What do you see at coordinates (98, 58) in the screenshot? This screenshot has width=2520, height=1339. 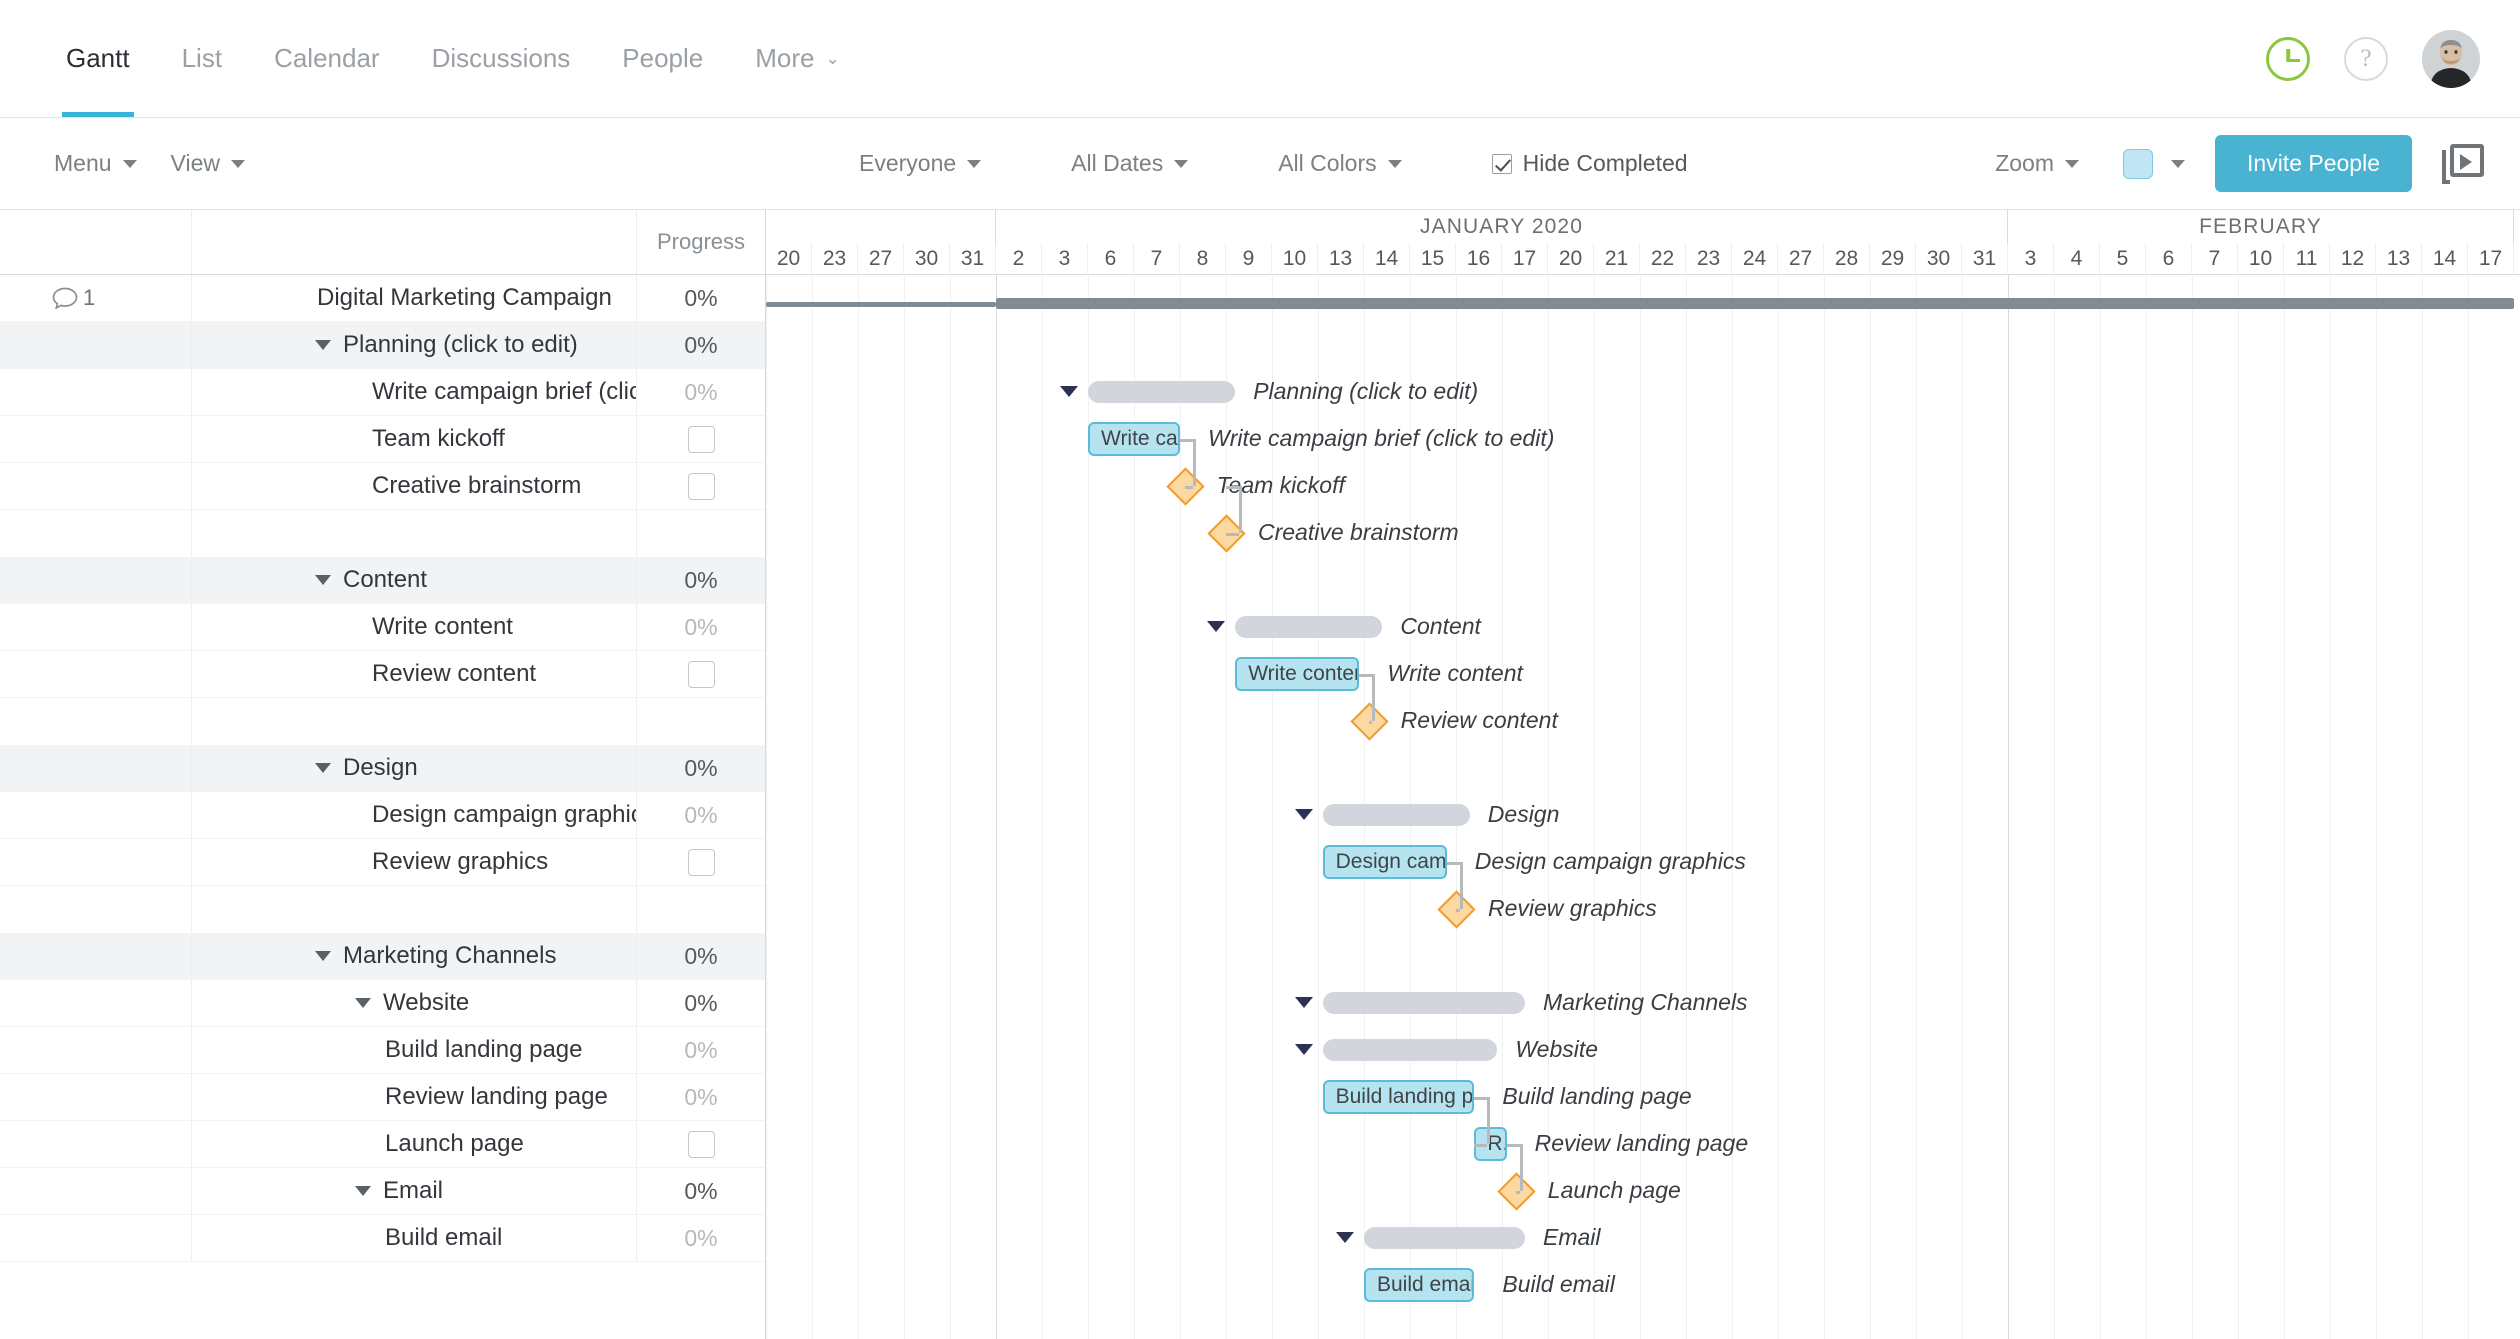 I see `tab-gantt: Gantt` at bounding box center [98, 58].